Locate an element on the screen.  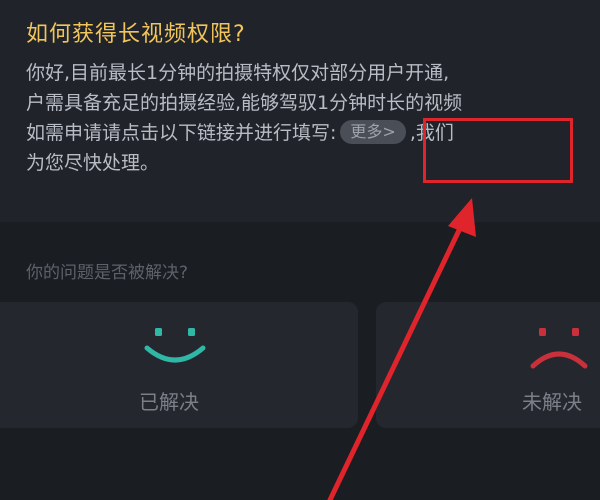
feedback-question: 你的问题是否被解决? is located at coordinates (107, 273).